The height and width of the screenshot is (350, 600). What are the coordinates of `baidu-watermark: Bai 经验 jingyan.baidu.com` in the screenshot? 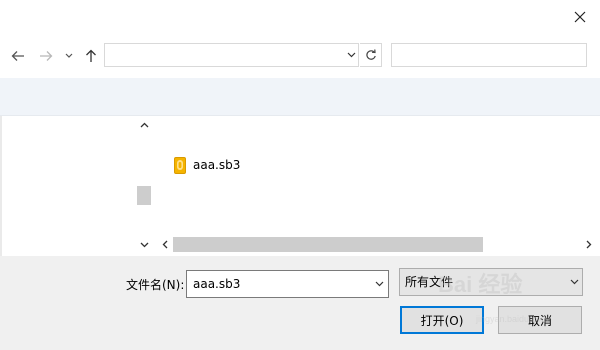 It's located at (493, 298).